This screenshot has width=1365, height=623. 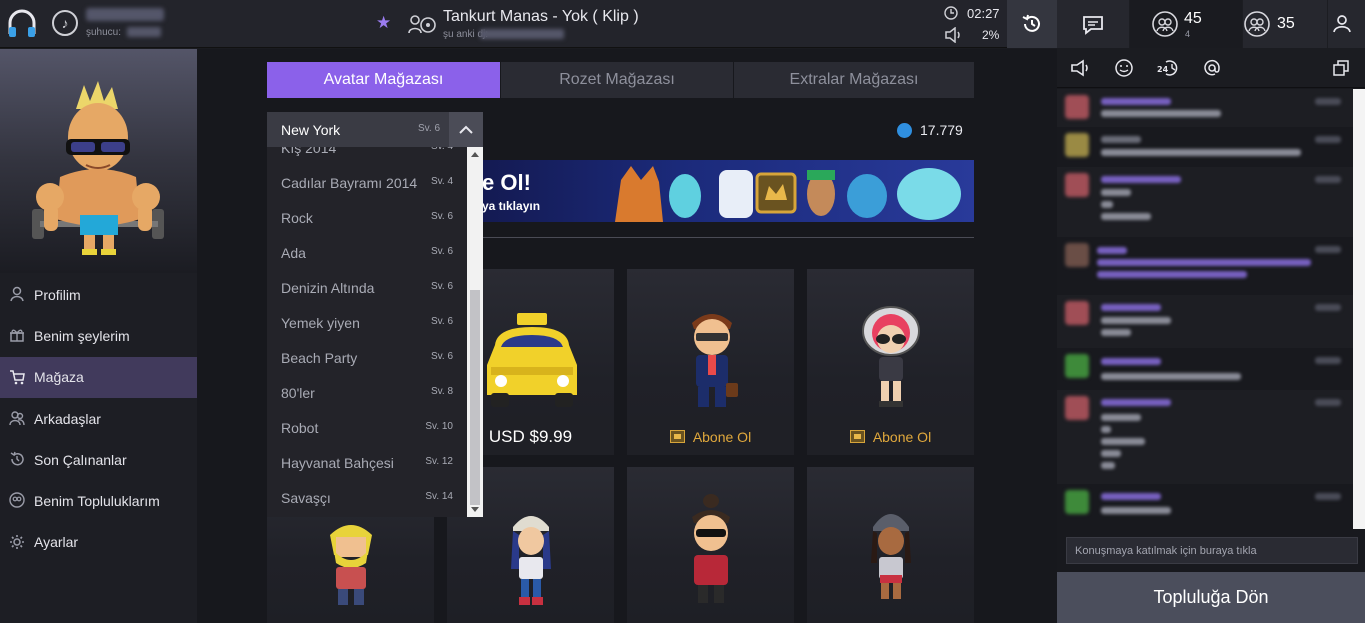 I want to click on dropdown-option: Rock Sv. 6, so click(x=367, y=218).